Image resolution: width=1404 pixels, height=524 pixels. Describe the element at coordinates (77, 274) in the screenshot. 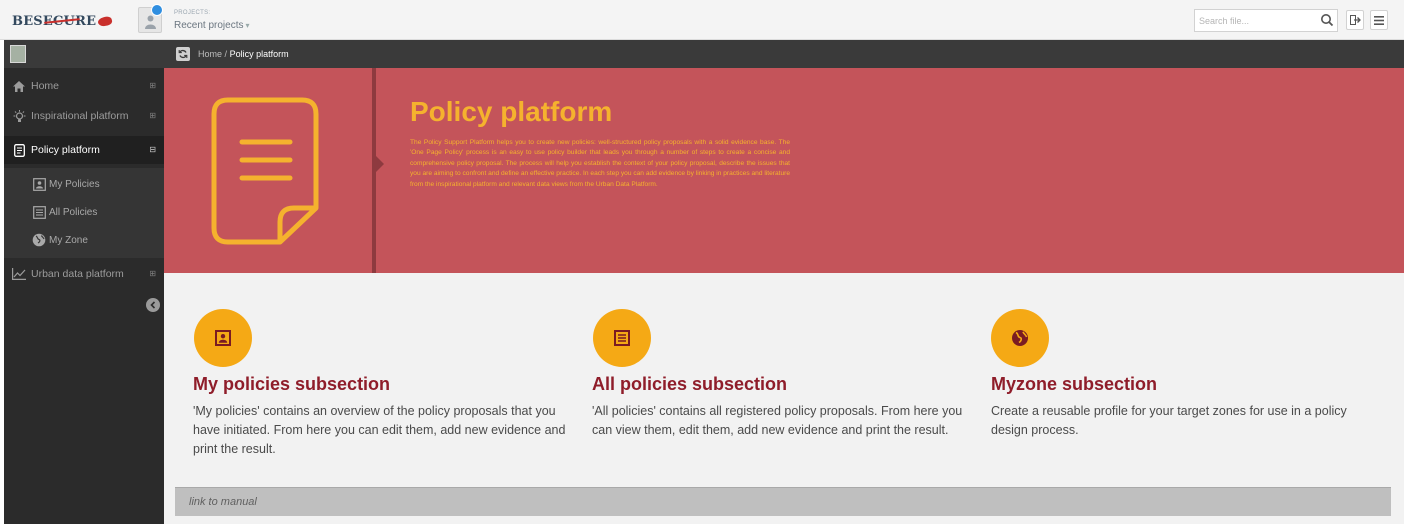

I see `sidebar-item-label: Urban data platform` at that location.